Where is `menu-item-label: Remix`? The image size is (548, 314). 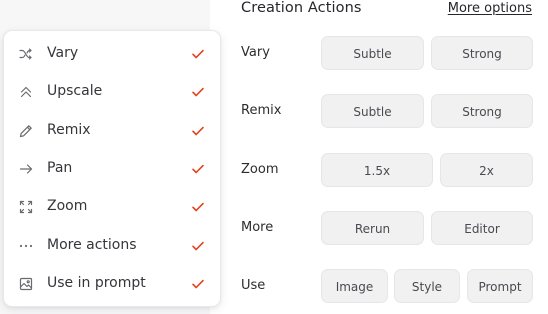 menu-item-label: Remix is located at coordinates (69, 130).